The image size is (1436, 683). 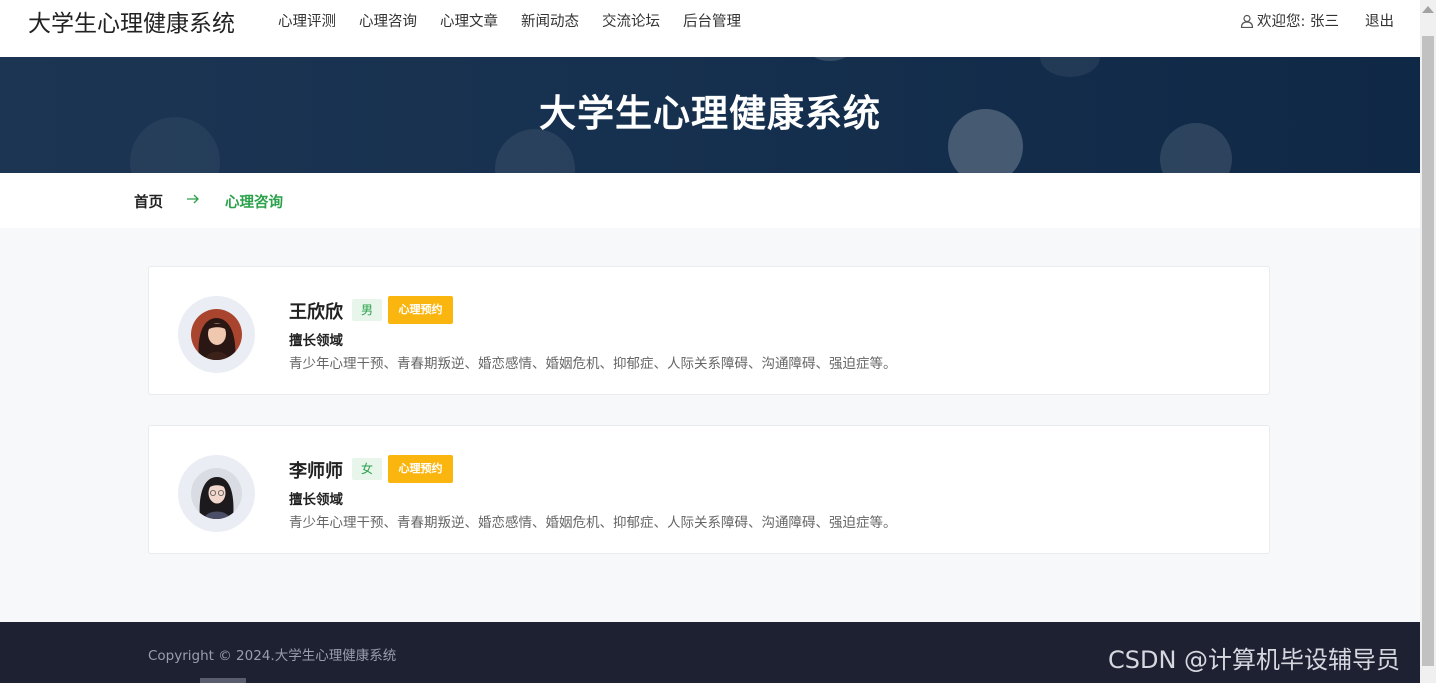 What do you see at coordinates (710, 200) in the screenshot?
I see `breadcrumb: 首页 心理咨询` at bounding box center [710, 200].